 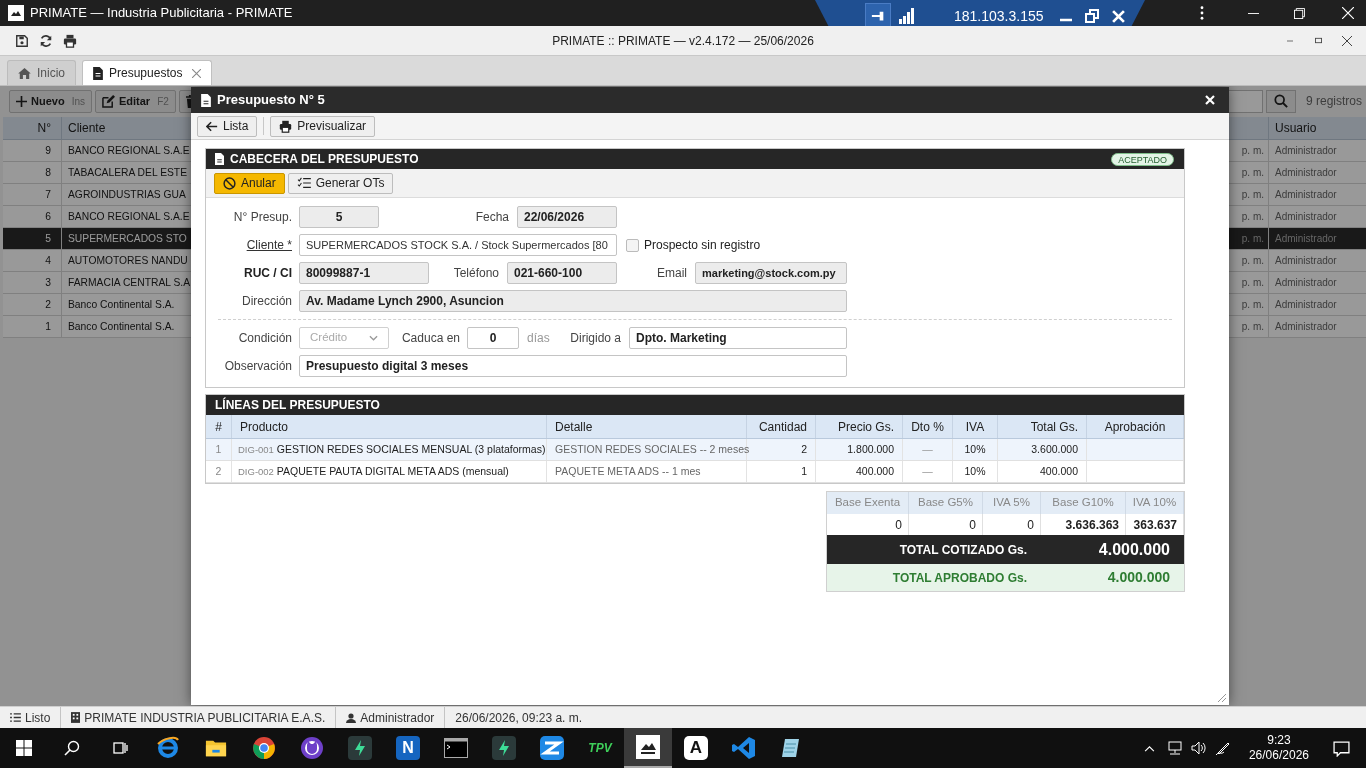 I want to click on column-header: IVA 10%, so click(x=1154, y=503).